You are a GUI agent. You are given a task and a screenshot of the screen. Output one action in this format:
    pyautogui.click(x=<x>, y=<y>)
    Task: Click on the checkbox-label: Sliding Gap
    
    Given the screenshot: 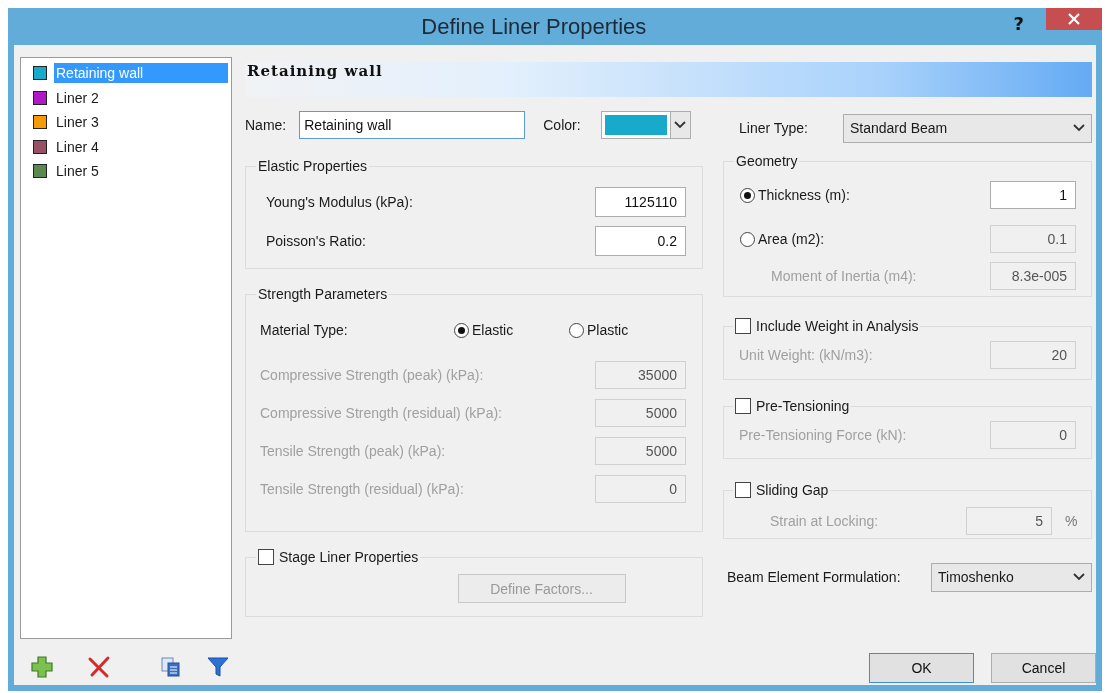 What is the action you would take?
    pyautogui.click(x=792, y=490)
    